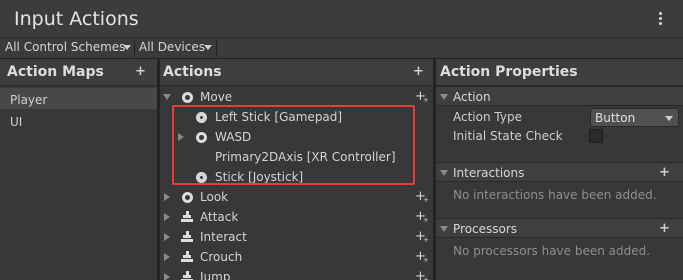 The image size is (683, 280). I want to click on highlight-box, so click(293, 145).